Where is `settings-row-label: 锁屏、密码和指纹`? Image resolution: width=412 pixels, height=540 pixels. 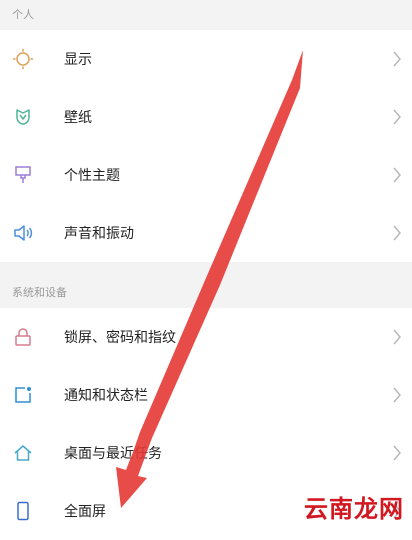 settings-row-label: 锁屏、密码和指纹 is located at coordinates (120, 338).